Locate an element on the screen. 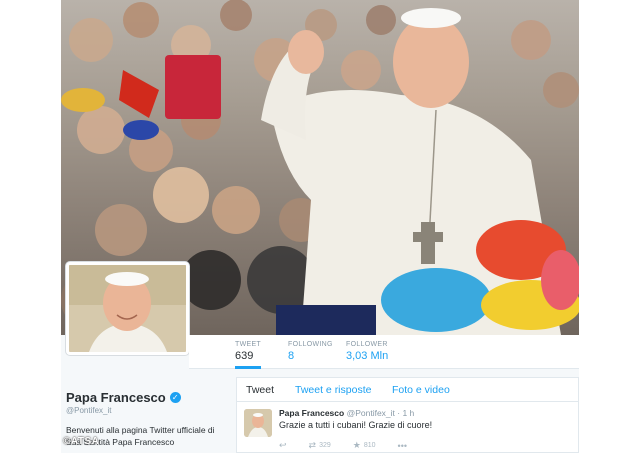 The height and width of the screenshot is (453, 640). tweet-avatar-image is located at coordinates (258, 423).